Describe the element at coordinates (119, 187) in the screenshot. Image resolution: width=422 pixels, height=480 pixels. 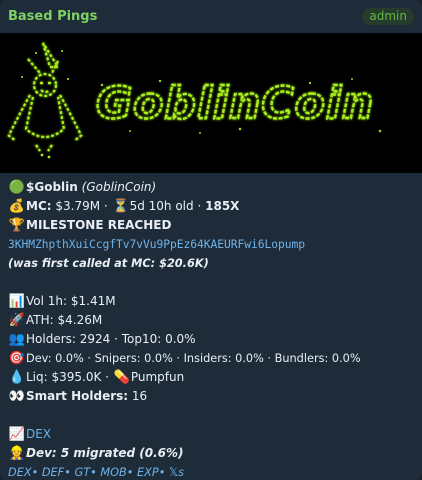
I see `token-name: (GoblinCoin)` at that location.